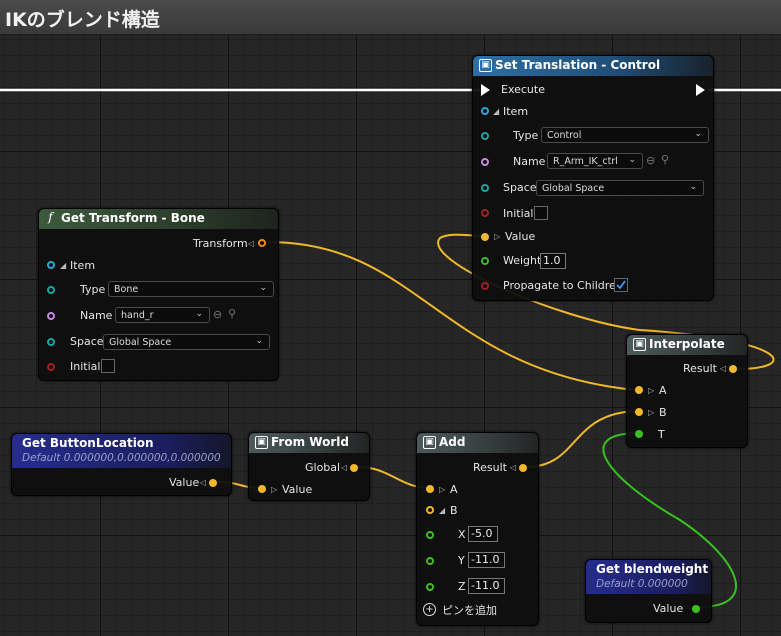 The width and height of the screenshot is (781, 636). What do you see at coordinates (723, 368) in the screenshot?
I see `result-arrow-icon: ◁` at bounding box center [723, 368].